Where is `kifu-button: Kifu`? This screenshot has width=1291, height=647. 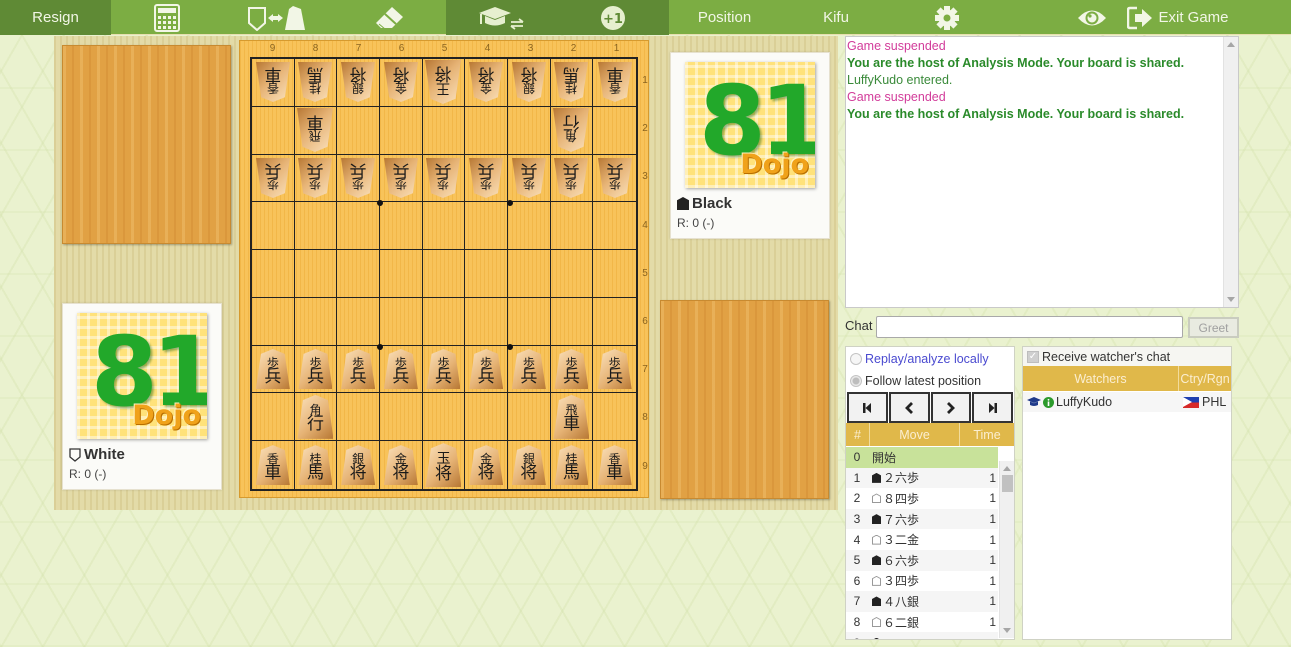
kifu-button: Kifu is located at coordinates (836, 17).